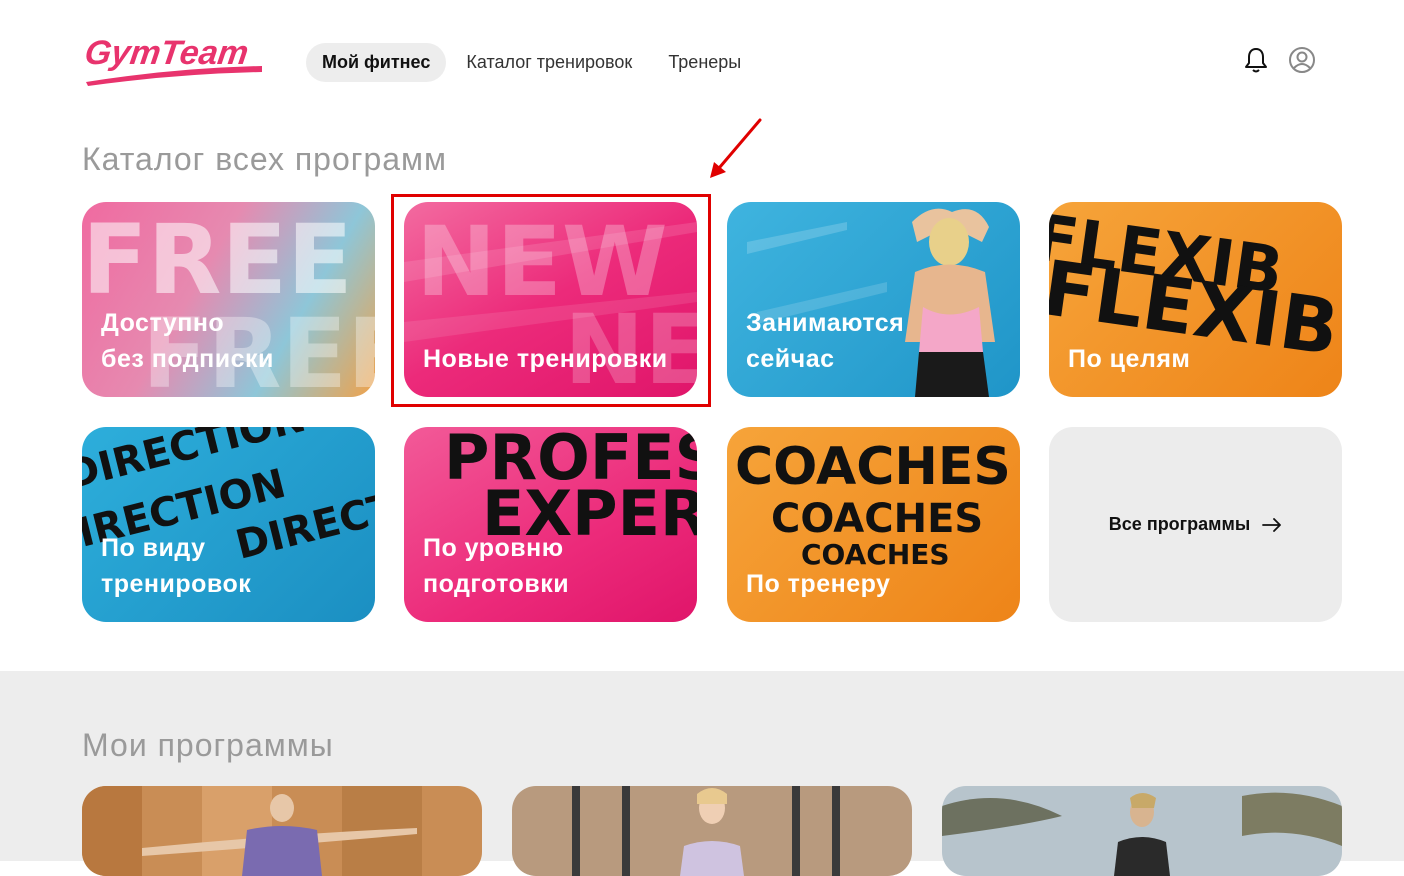 The image size is (1404, 876). I want to click on arrow-right-icon, so click(1272, 524).